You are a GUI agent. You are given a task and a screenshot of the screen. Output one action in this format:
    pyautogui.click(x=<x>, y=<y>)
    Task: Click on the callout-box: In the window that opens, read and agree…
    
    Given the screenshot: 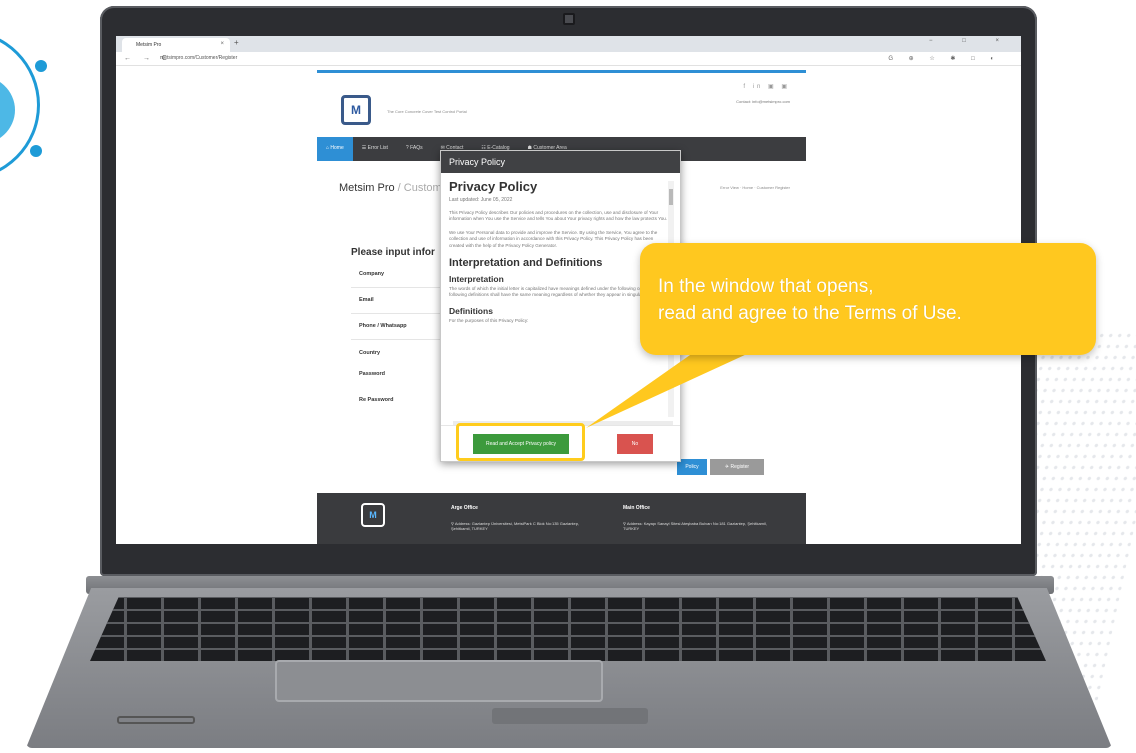 What is the action you would take?
    pyautogui.click(x=868, y=299)
    